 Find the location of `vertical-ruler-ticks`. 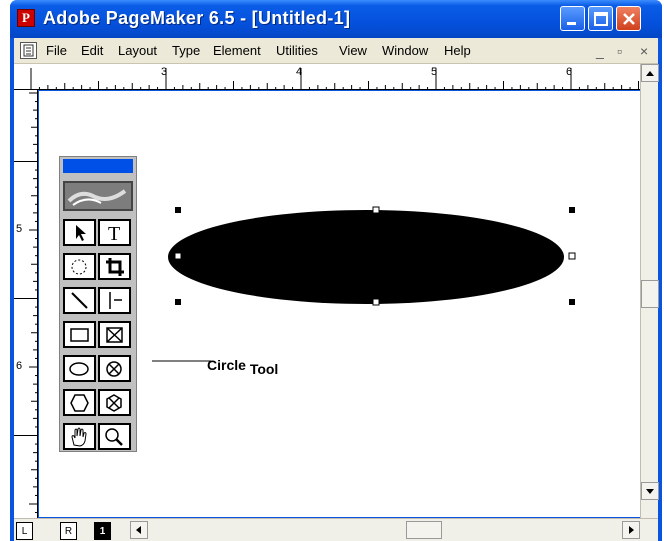

vertical-ruler-ticks is located at coordinates (26, 303).